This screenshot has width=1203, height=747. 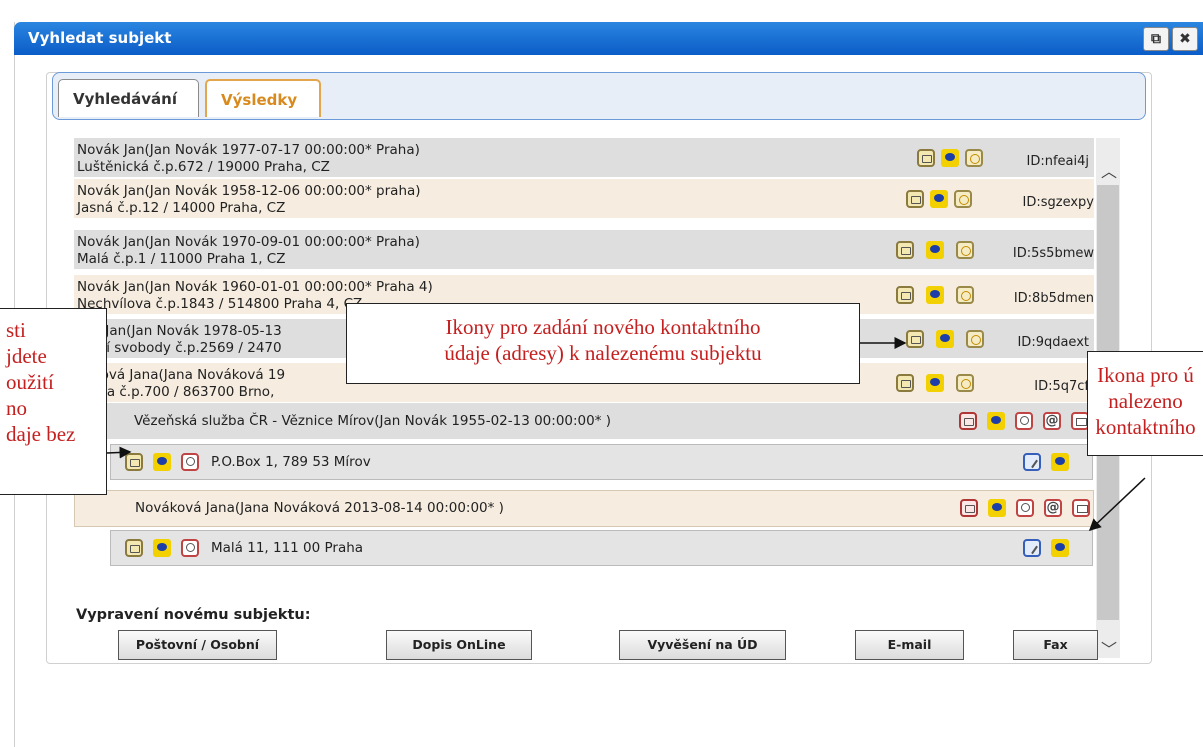 I want to click on result-address: Luštěnická č.p.672 / 19000 Praha, CZ, so click(x=203, y=167).